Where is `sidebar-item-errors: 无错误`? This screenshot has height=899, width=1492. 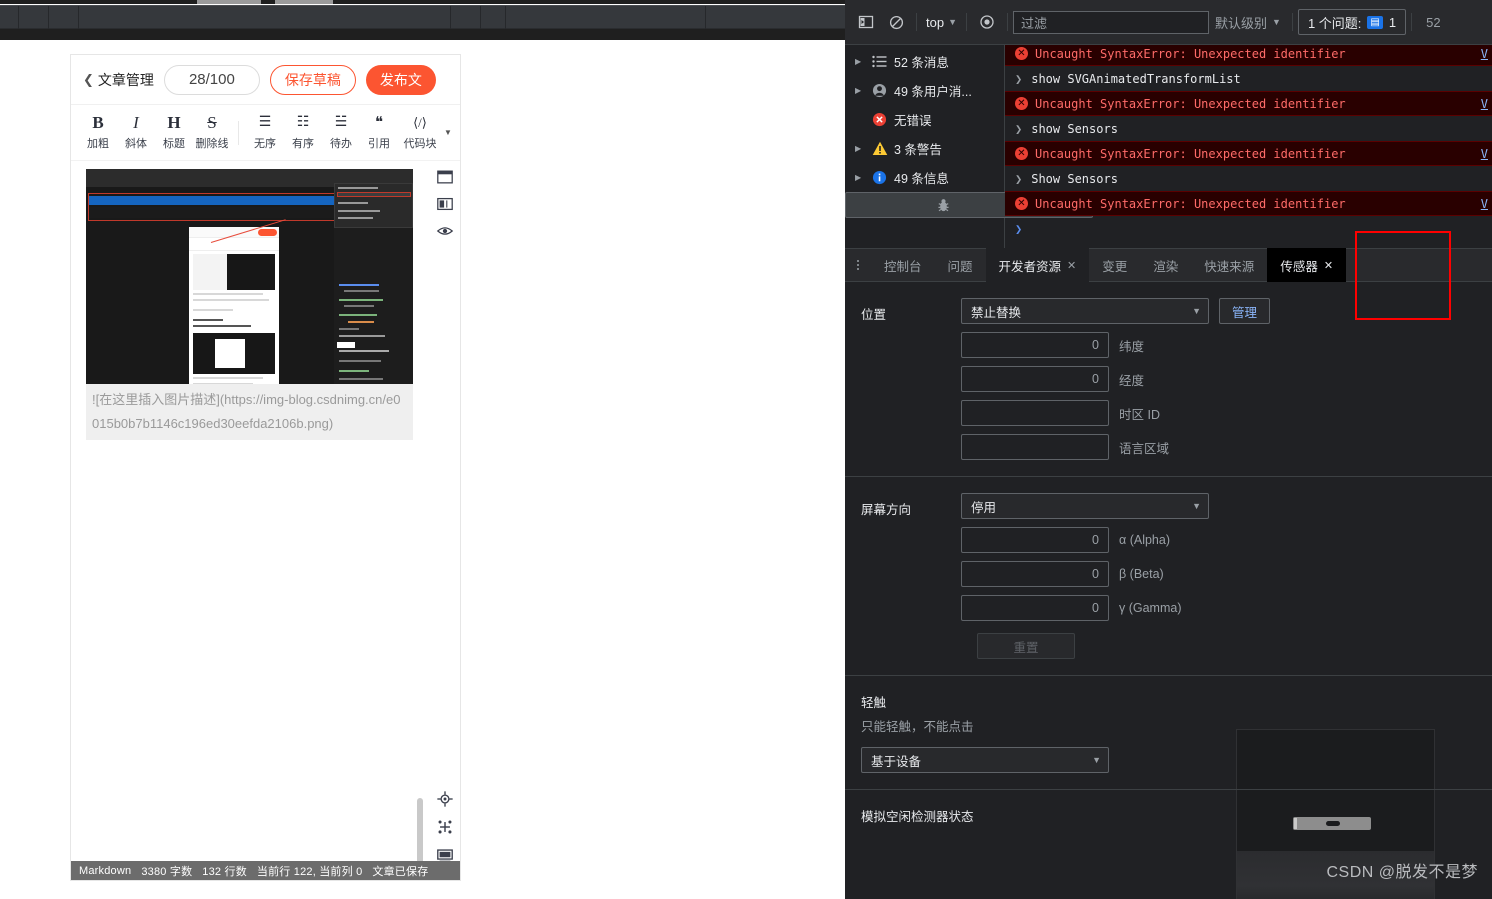 sidebar-item-errors: 无错误 is located at coordinates (924, 119).